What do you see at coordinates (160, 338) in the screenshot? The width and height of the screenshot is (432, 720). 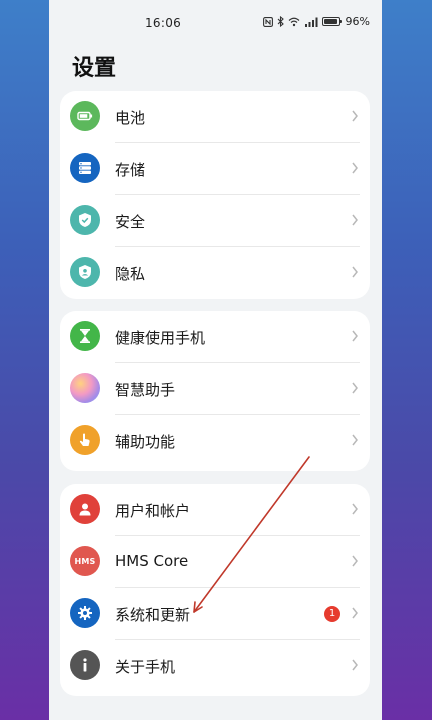 I see `settings-item-label: 健康使用手机` at bounding box center [160, 338].